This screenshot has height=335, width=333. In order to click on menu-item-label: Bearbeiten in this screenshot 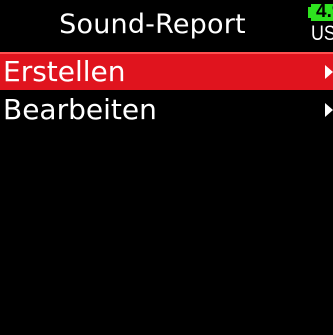, I will do `click(80, 109)`.